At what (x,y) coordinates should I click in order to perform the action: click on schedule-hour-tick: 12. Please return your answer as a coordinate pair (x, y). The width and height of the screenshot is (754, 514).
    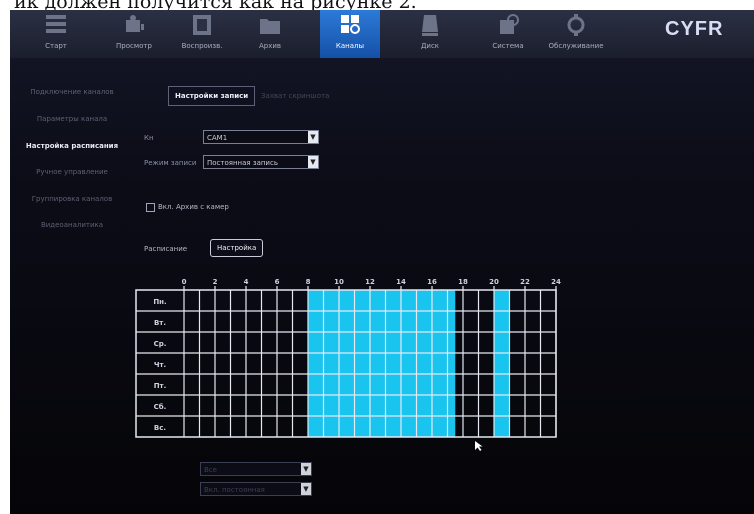
    Looking at the image, I should click on (370, 282).